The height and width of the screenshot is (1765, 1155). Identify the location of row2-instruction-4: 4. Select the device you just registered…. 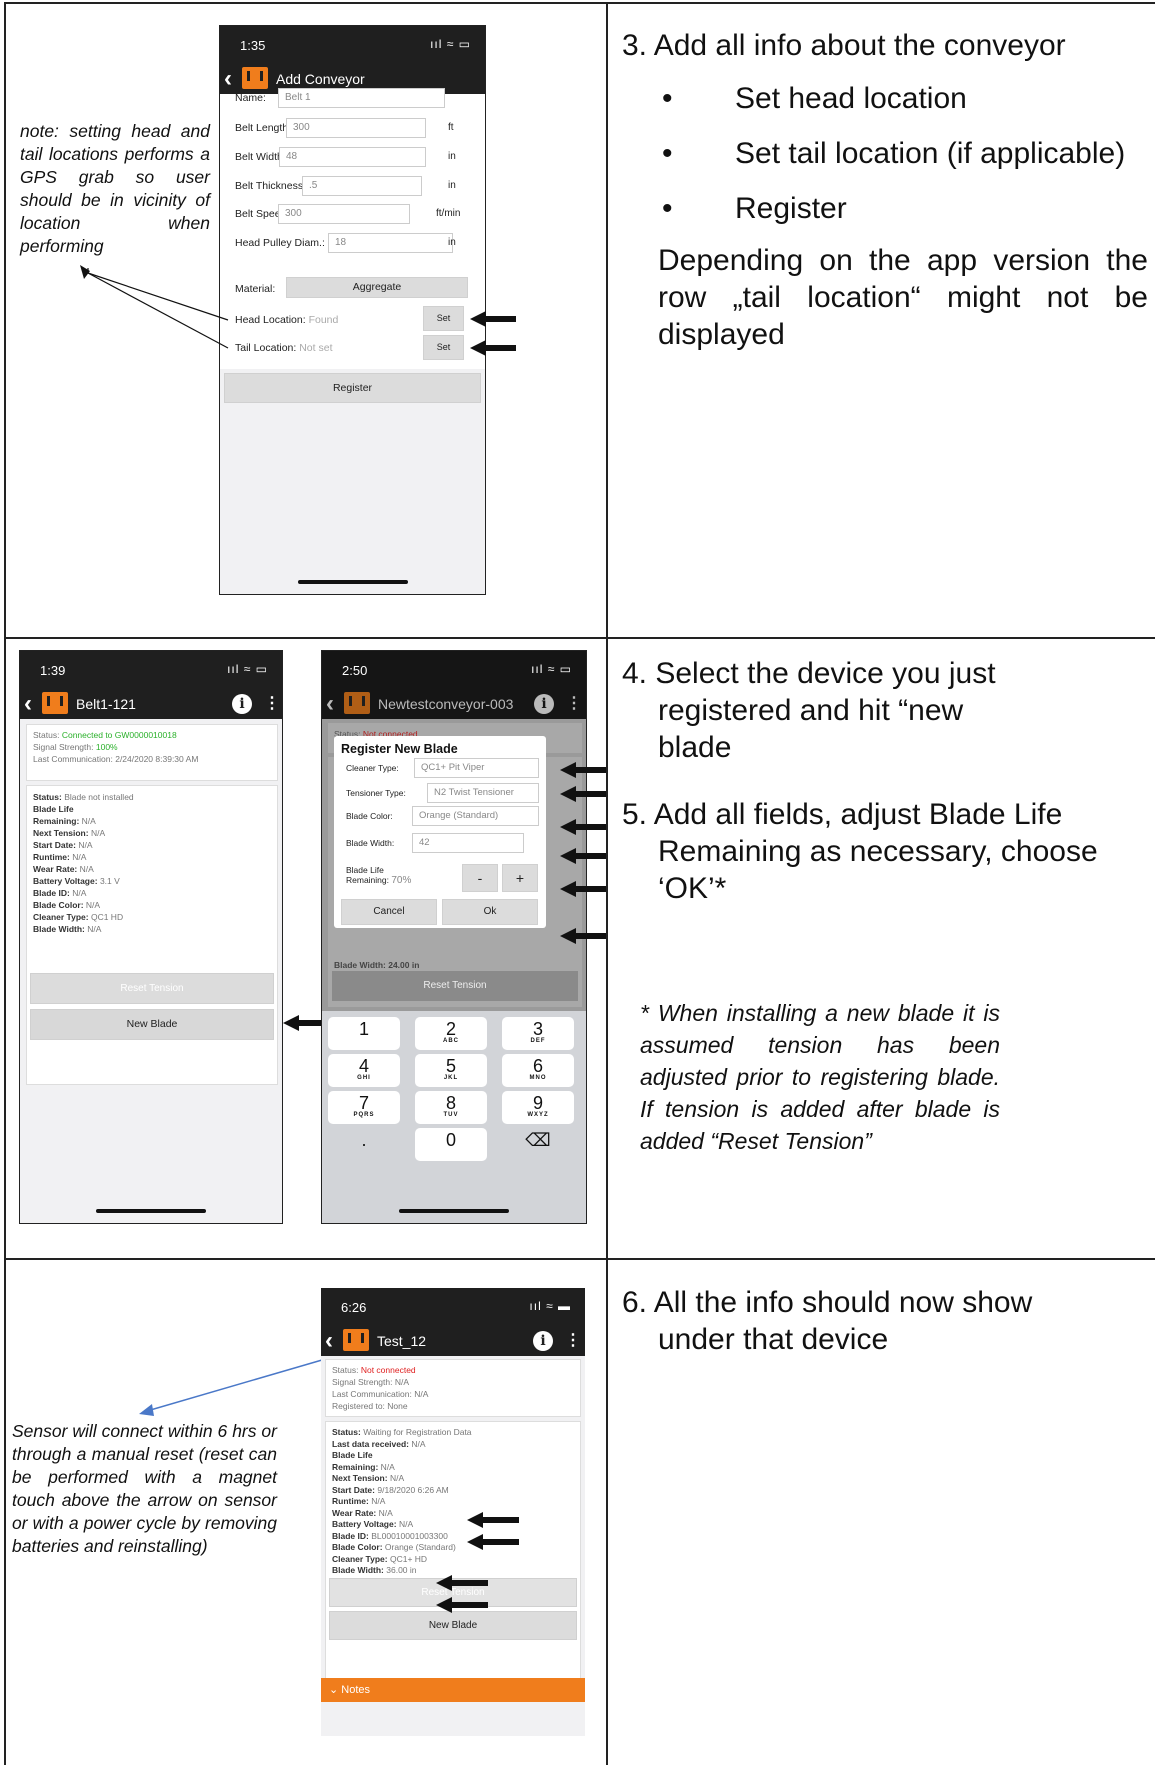
(809, 710).